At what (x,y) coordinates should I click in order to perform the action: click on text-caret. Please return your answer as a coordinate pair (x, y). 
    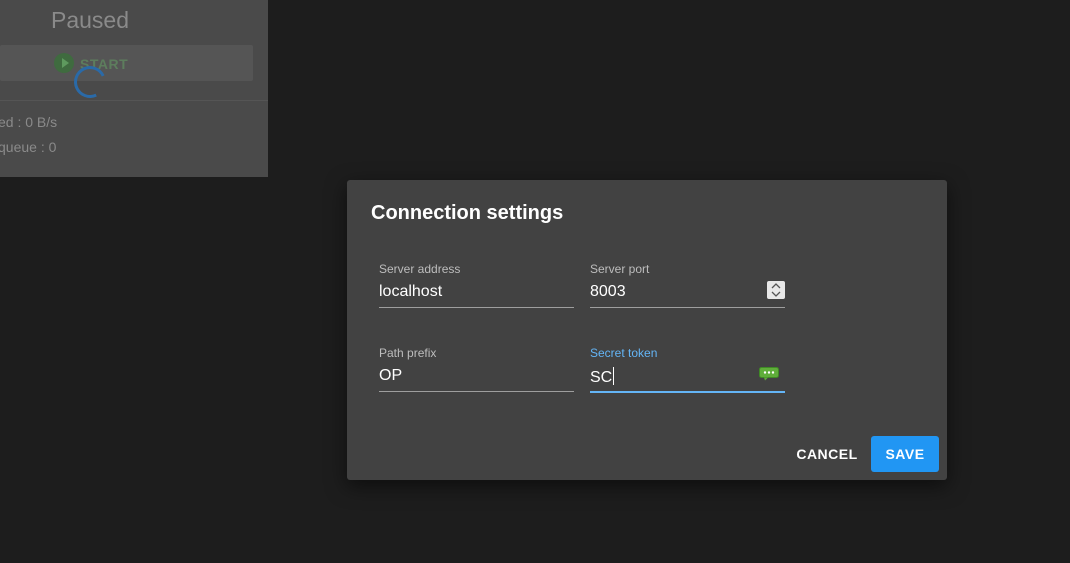
    Looking at the image, I should click on (614, 376).